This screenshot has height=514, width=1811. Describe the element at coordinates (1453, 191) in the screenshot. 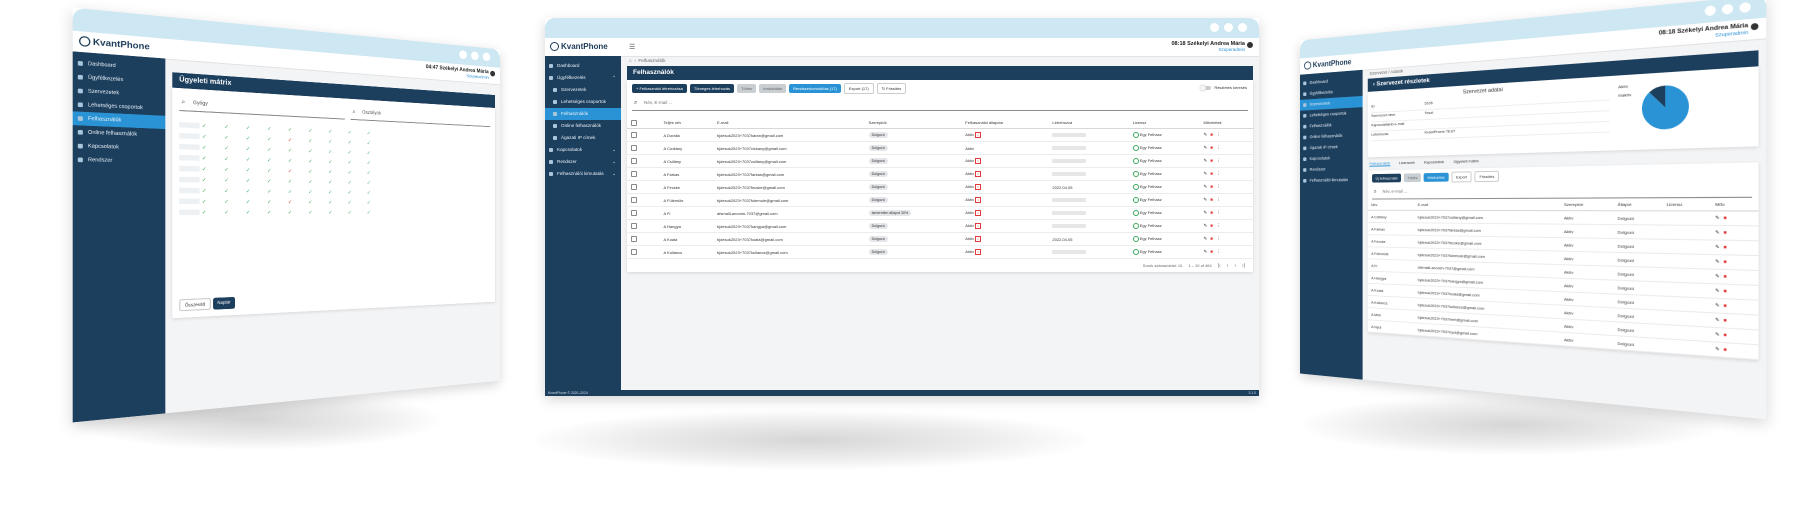

I see `search-input` at that location.